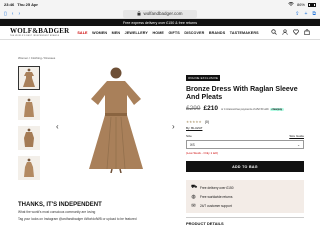 This screenshot has height=240, width=320. What do you see at coordinates (5, 14) in the screenshot?
I see `sidebar-icon: ▯` at bounding box center [5, 14].